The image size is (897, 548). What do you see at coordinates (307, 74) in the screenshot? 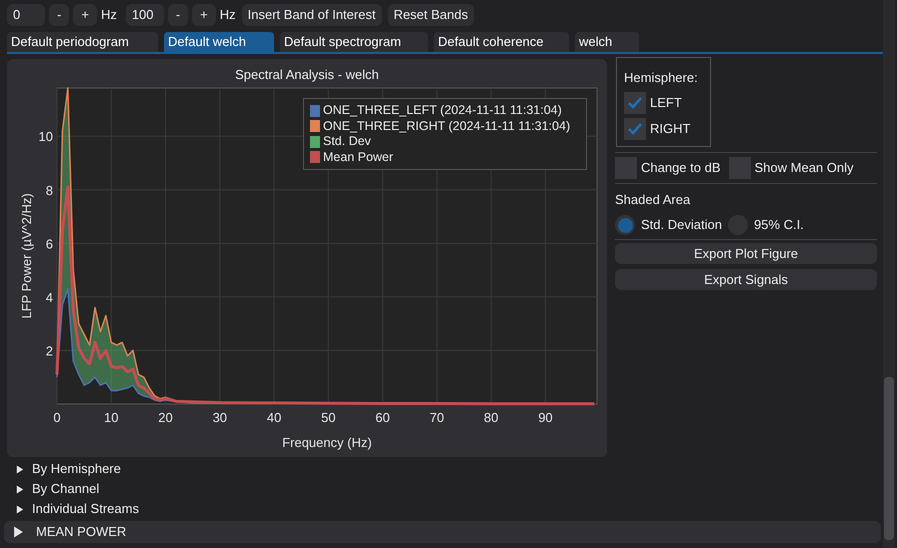
I see `plot-title: Spectral Analysis - welch` at bounding box center [307, 74].